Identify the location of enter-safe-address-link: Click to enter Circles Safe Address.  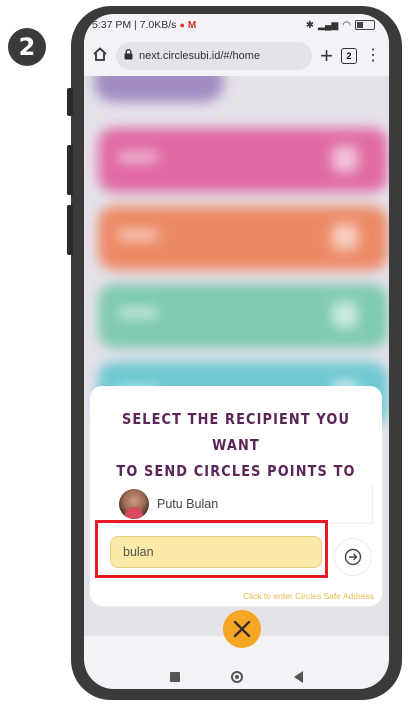
(282, 596).